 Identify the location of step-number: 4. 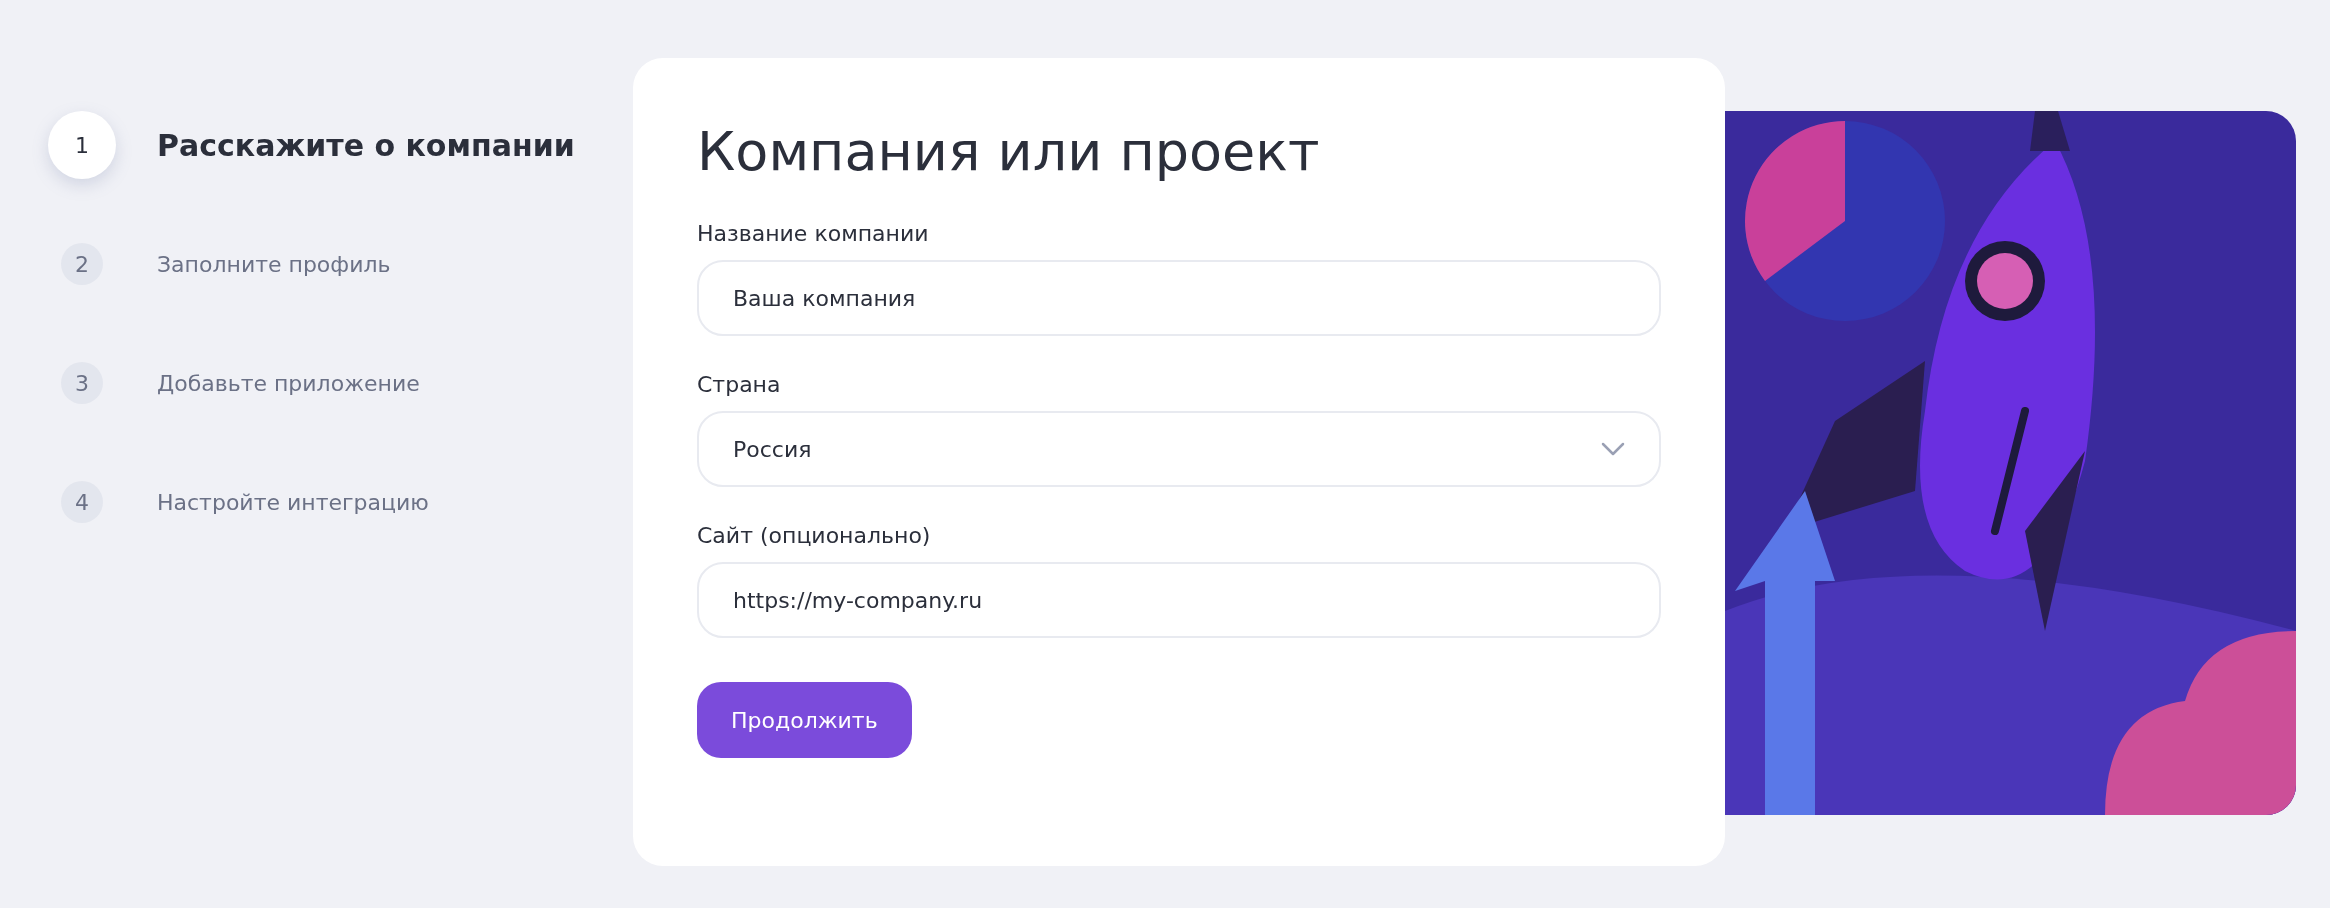
(82, 502).